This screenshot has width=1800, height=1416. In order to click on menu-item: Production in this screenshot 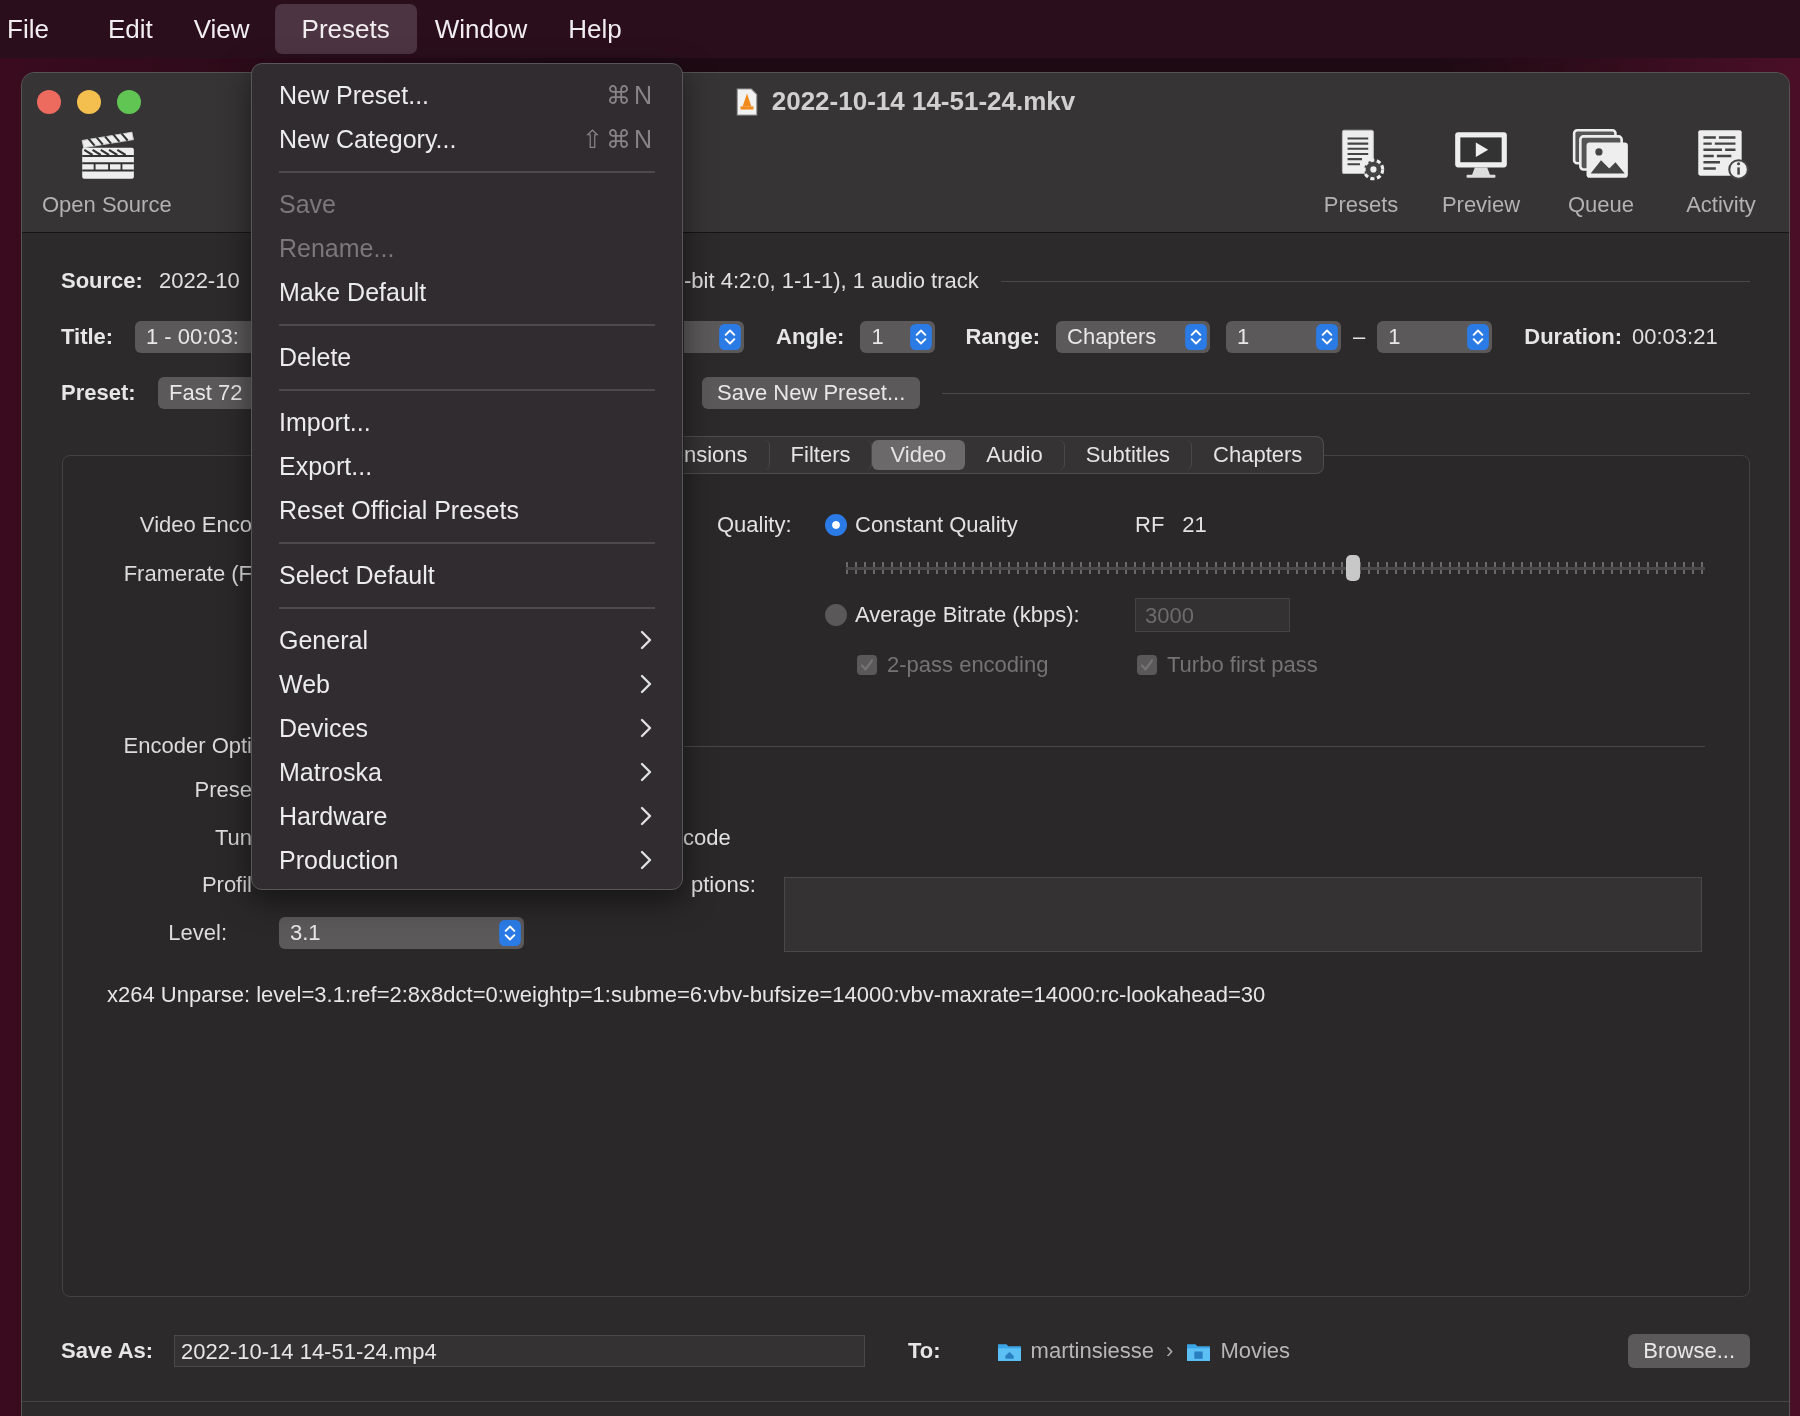, I will do `click(467, 860)`.